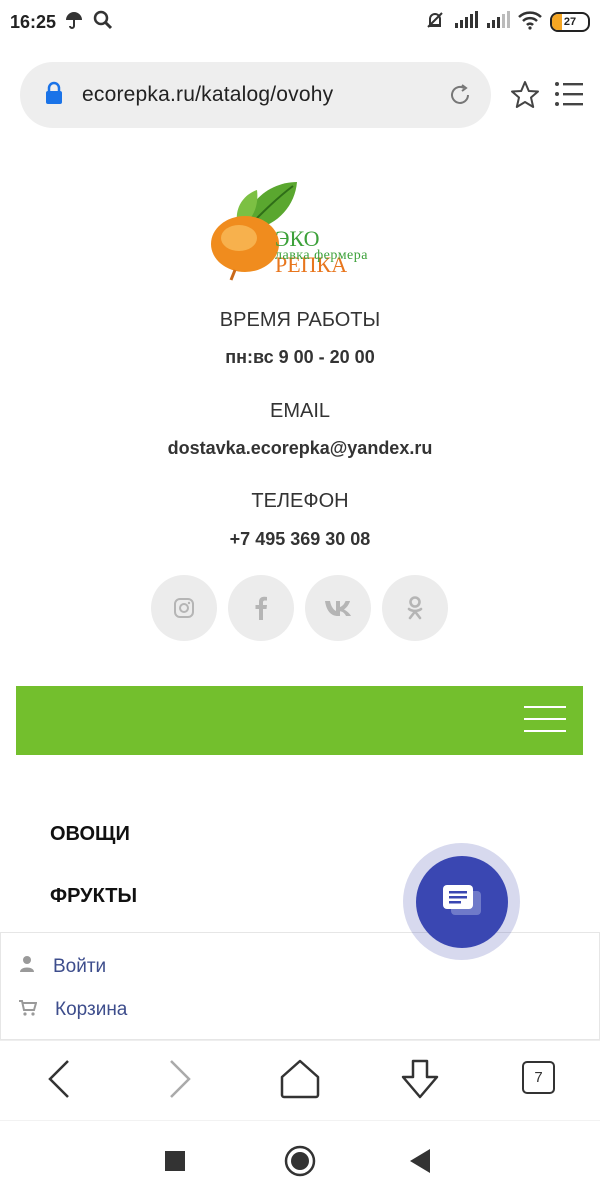  I want to click on phone-label: ТЕЛЕФОН, so click(300, 501).